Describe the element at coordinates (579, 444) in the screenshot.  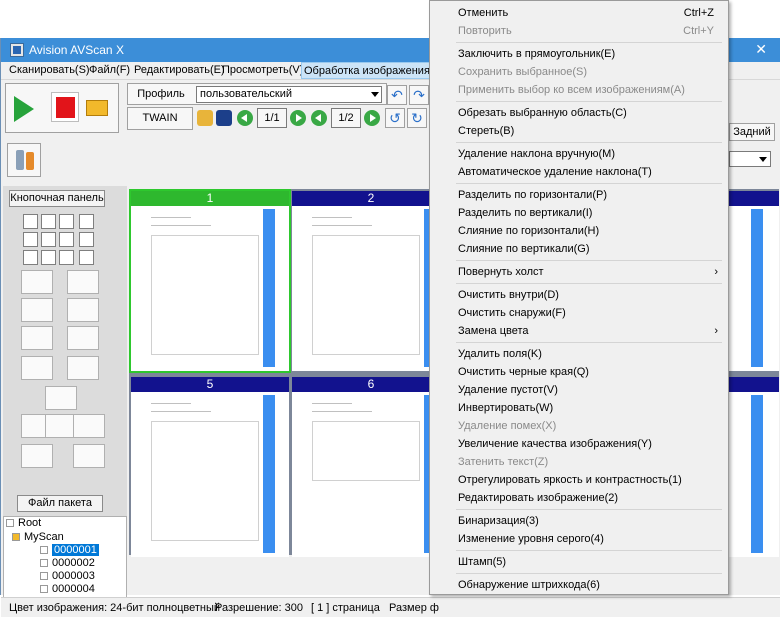
I see `menu-enhance-quality: Увеличение качества изображения(Y)` at that location.